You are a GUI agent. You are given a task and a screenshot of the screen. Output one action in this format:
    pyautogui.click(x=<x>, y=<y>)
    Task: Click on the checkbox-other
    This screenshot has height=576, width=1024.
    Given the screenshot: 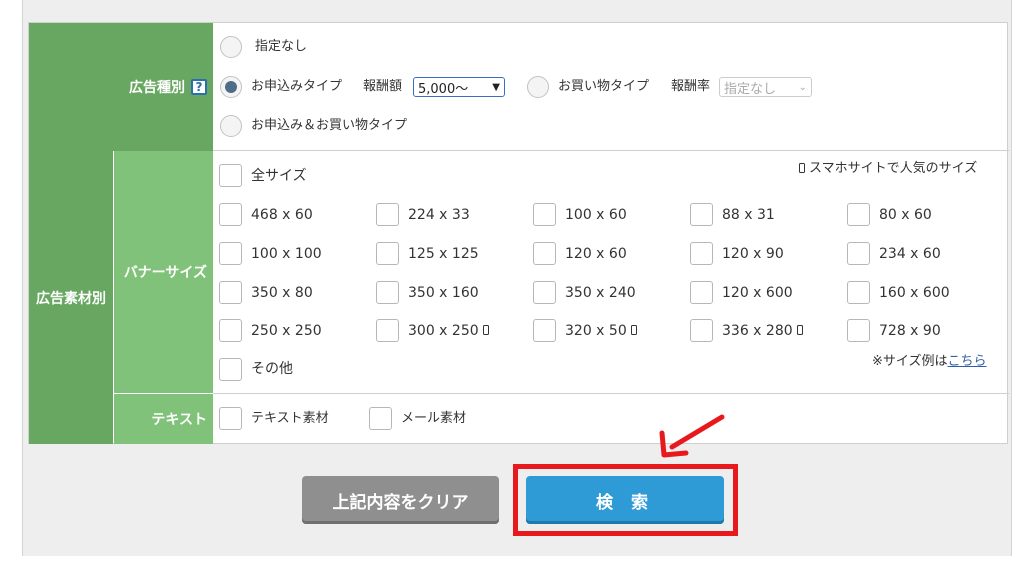 What is the action you would take?
    pyautogui.click(x=230, y=369)
    